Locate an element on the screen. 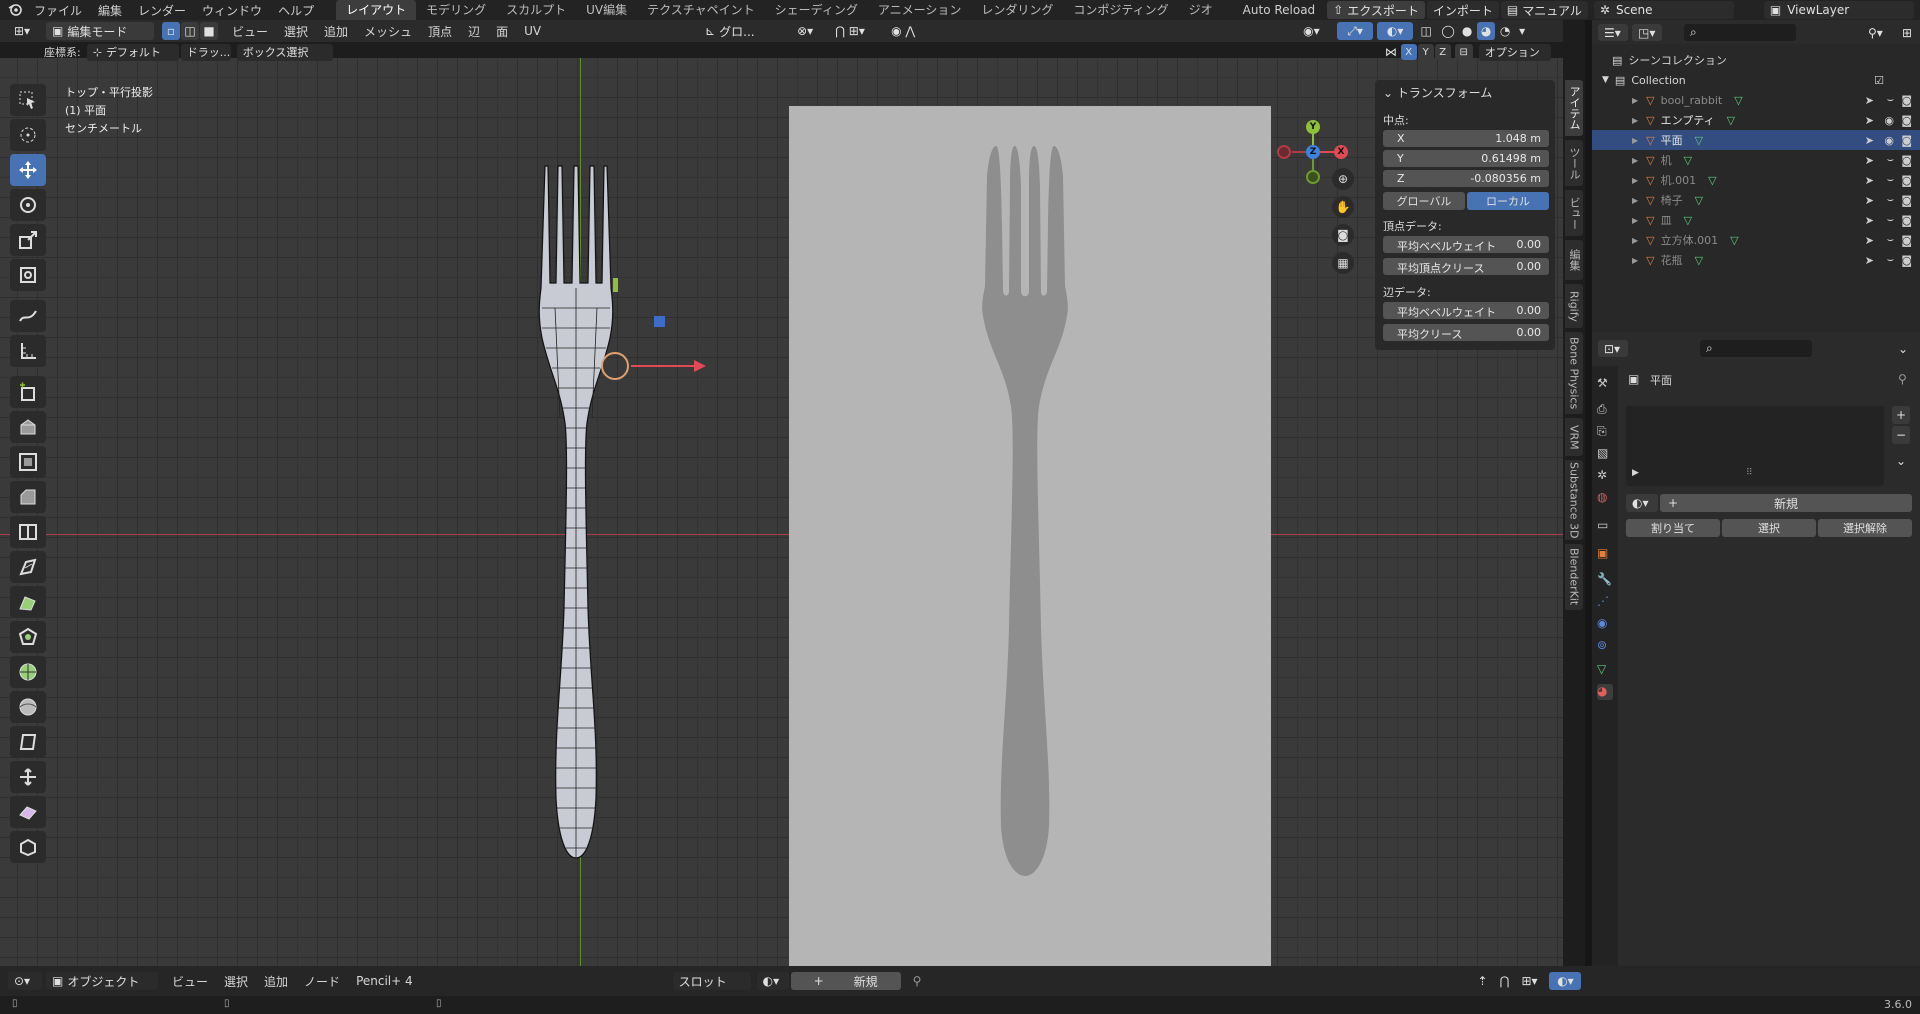 This screenshot has height=1014, width=1920. edge-slide-tool-icon is located at coordinates (28, 812).